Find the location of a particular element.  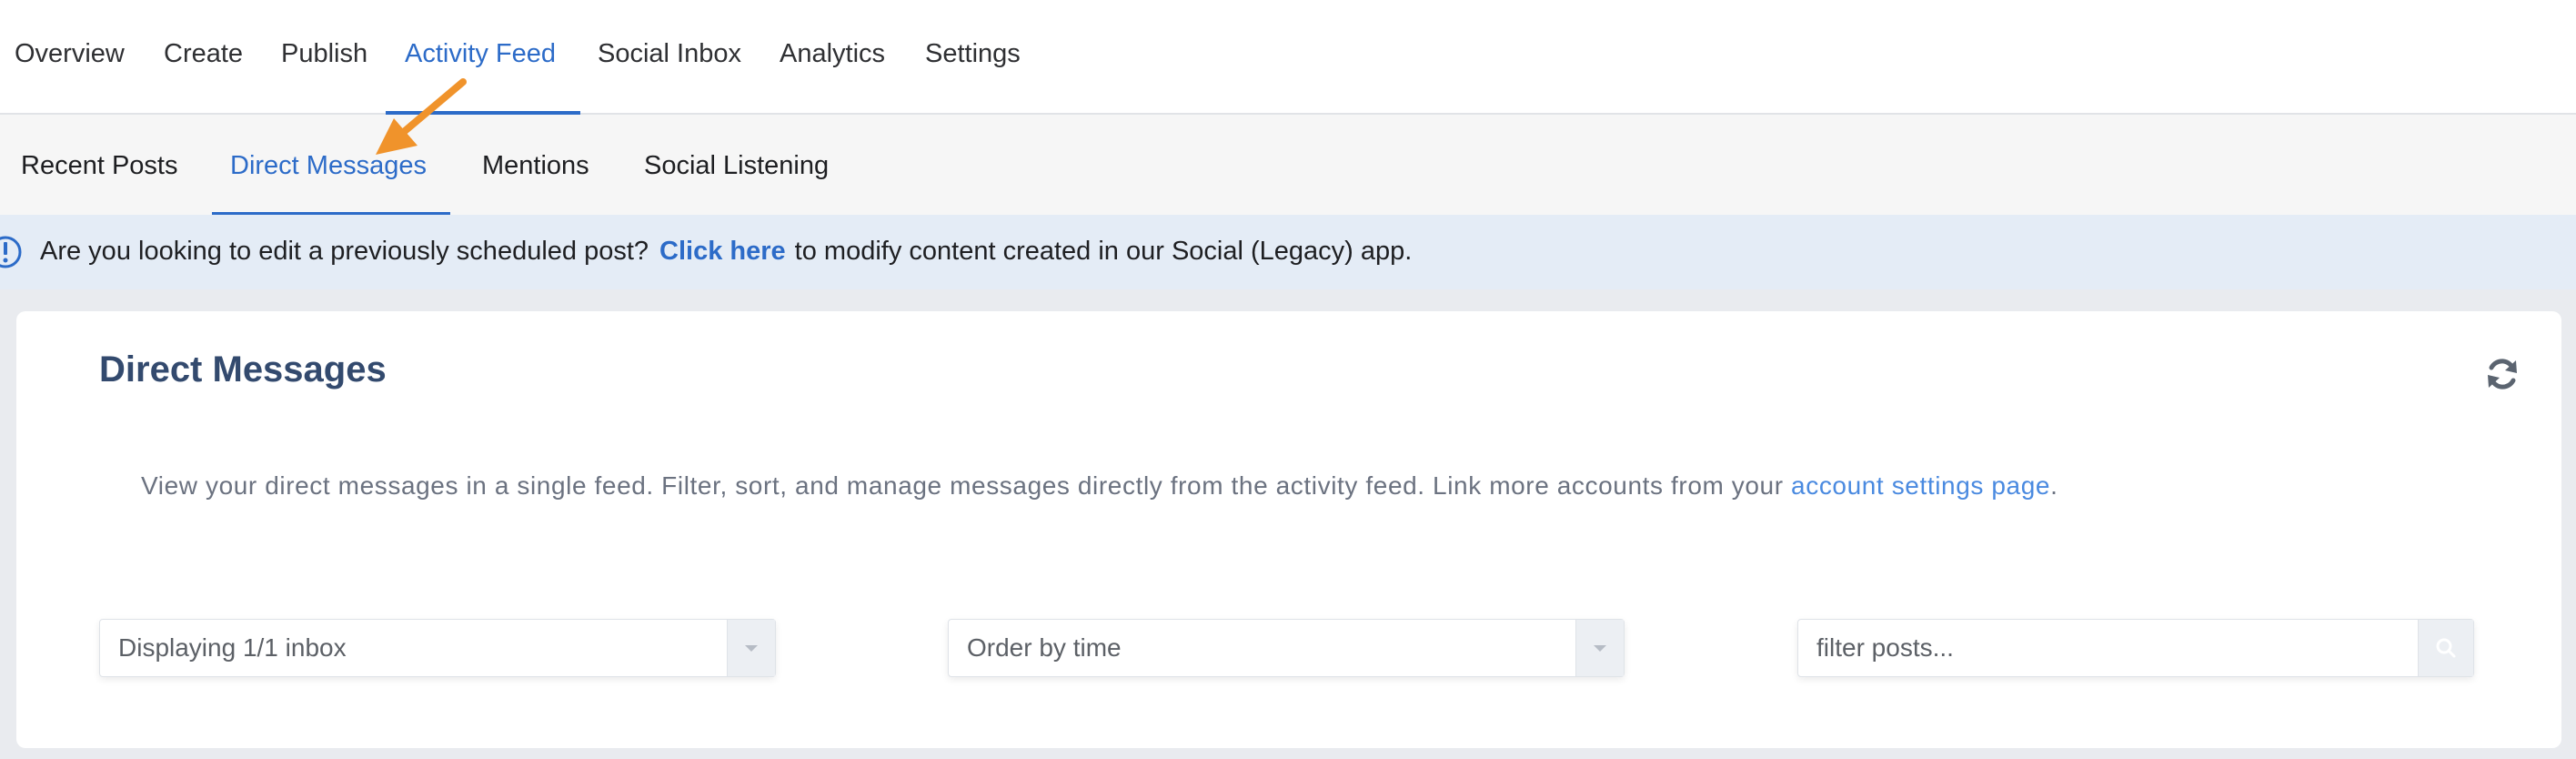

tab-social-inbox: Social Inbox is located at coordinates (669, 57).